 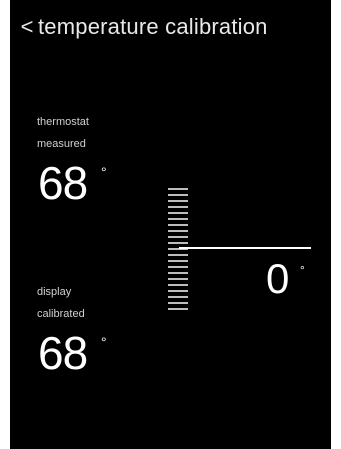 I want to click on thermostat-label-line2: measured, so click(x=61, y=144).